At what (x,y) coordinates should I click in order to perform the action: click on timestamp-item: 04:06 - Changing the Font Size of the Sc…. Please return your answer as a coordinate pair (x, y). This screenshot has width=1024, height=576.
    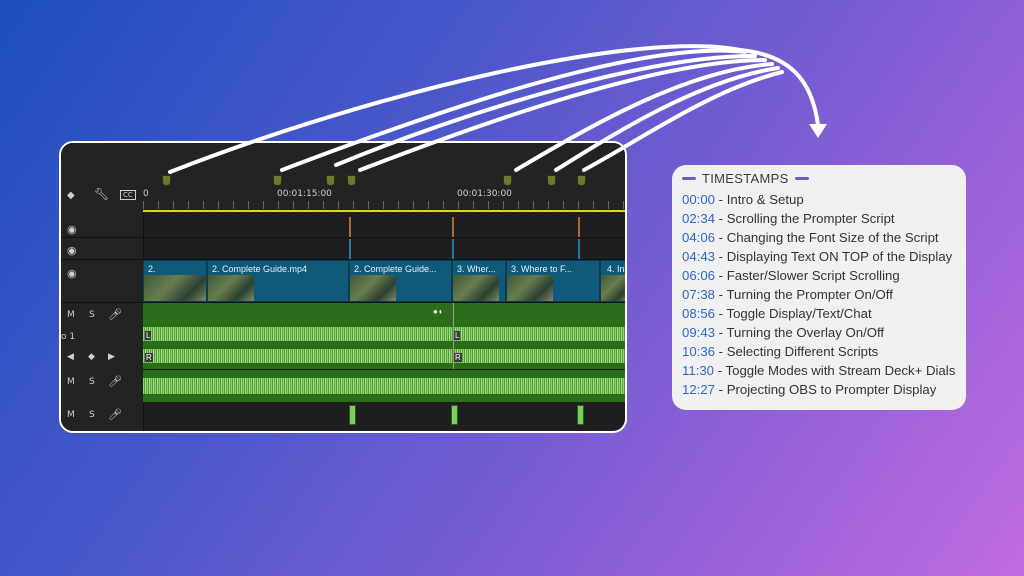
    Looking at the image, I should click on (818, 237).